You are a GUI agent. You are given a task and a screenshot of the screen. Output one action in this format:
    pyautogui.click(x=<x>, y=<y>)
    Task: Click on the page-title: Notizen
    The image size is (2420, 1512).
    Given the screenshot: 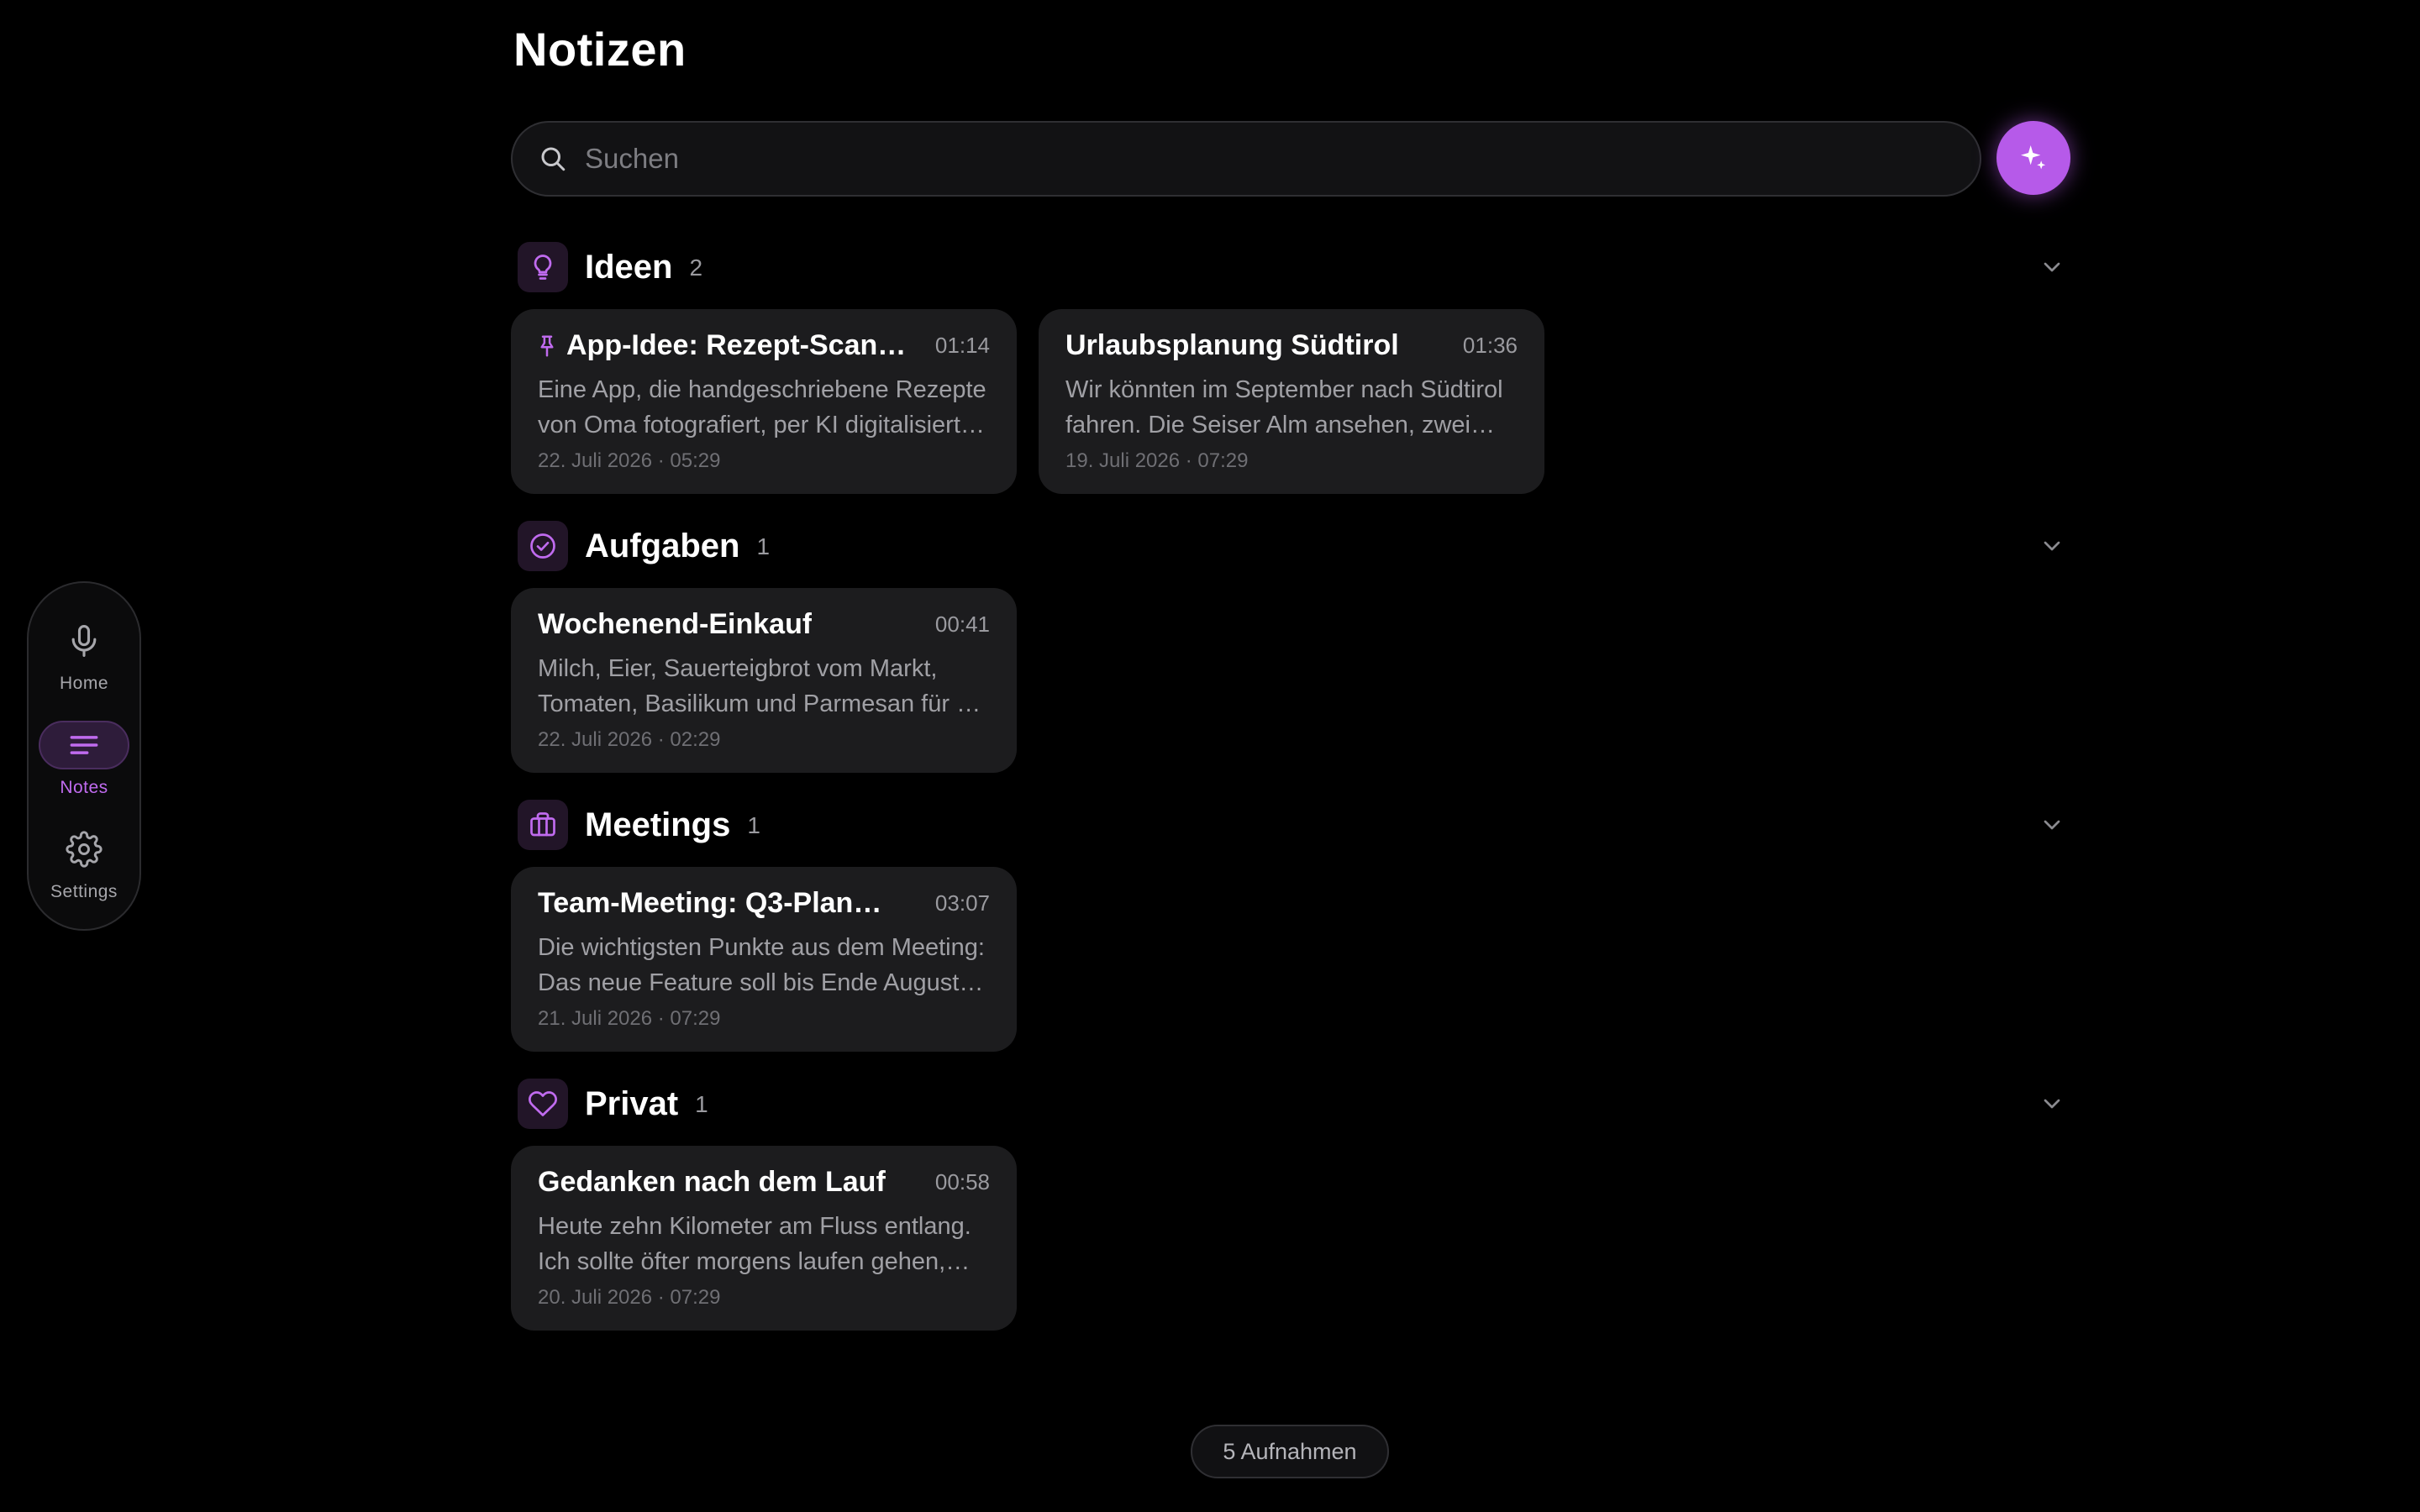 What is the action you would take?
    pyautogui.click(x=600, y=49)
    